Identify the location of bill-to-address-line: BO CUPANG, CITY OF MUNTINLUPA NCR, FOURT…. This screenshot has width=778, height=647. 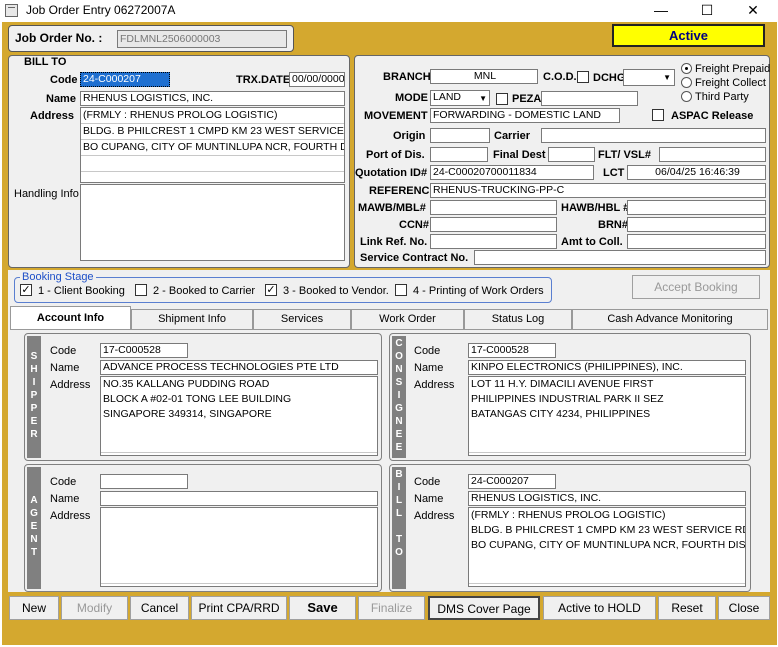
(212, 148).